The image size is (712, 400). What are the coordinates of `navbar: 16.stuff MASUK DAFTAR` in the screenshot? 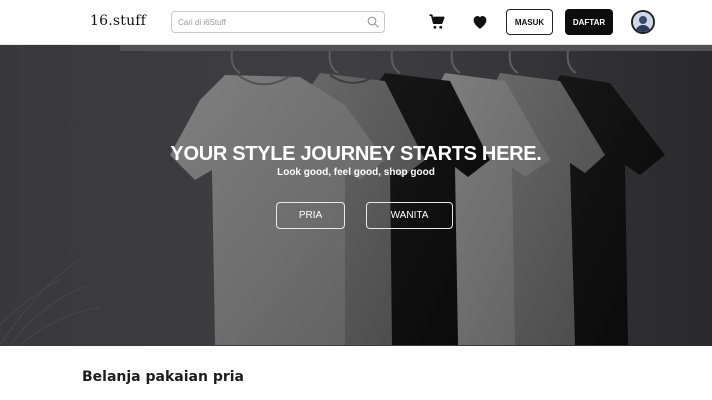 It's located at (356, 22).